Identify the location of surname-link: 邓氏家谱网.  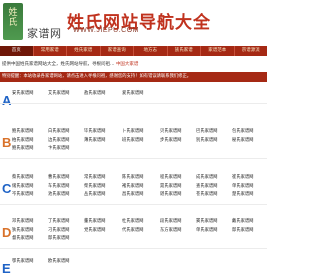
(22, 221).